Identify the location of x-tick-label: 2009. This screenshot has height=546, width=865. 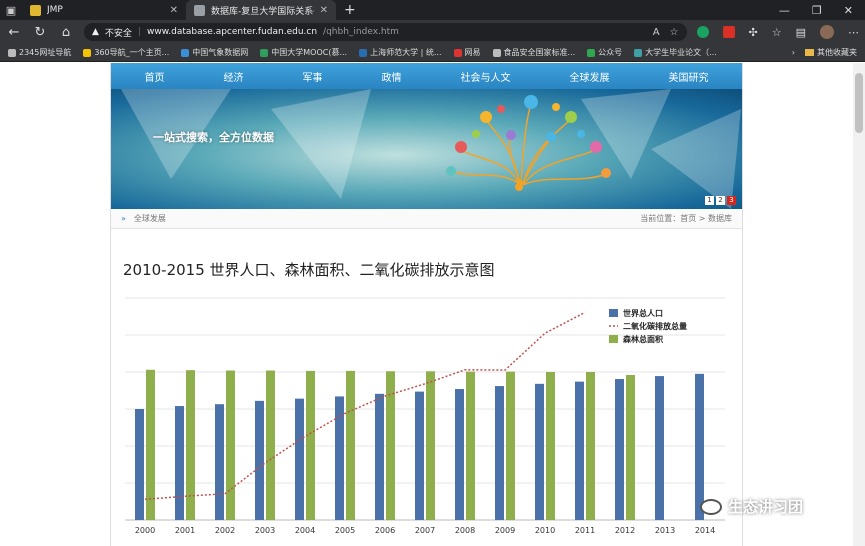
(505, 530).